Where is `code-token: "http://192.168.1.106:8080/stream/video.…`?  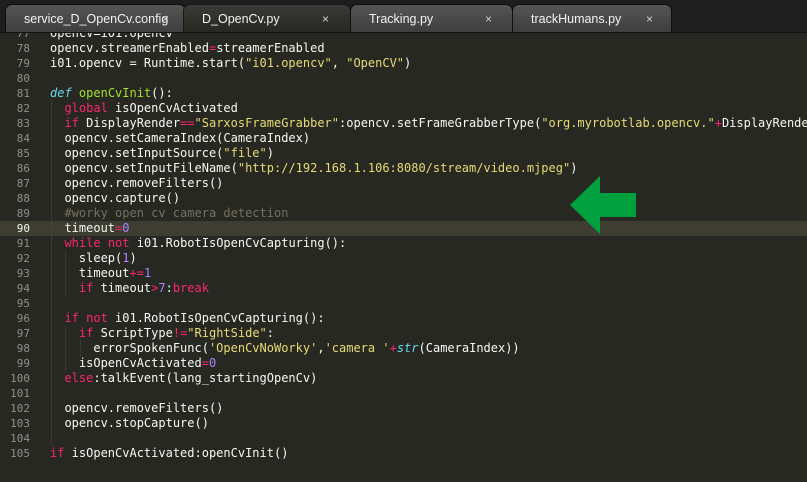
code-token: "http://192.168.1.106:8080/stream/video.… is located at coordinates (404, 168).